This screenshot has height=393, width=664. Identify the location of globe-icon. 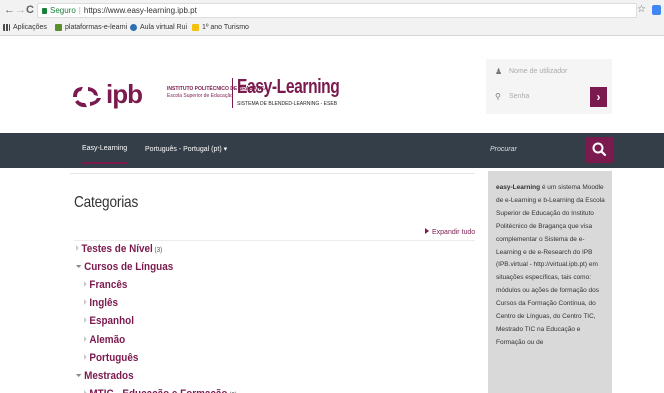
(133, 27).